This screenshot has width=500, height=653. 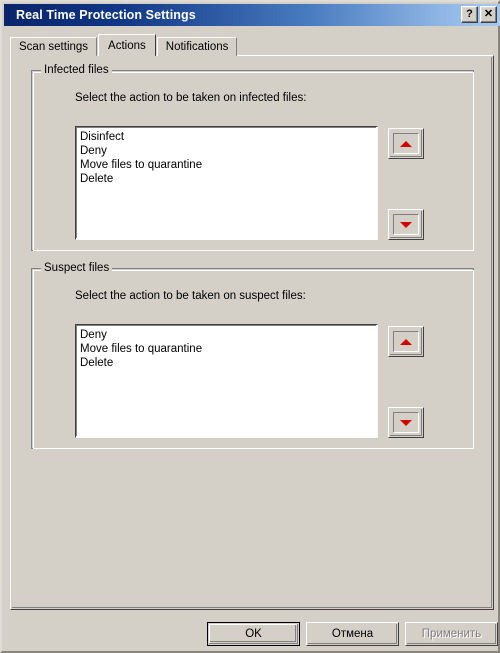 I want to click on ok-button: OK, so click(x=253, y=634).